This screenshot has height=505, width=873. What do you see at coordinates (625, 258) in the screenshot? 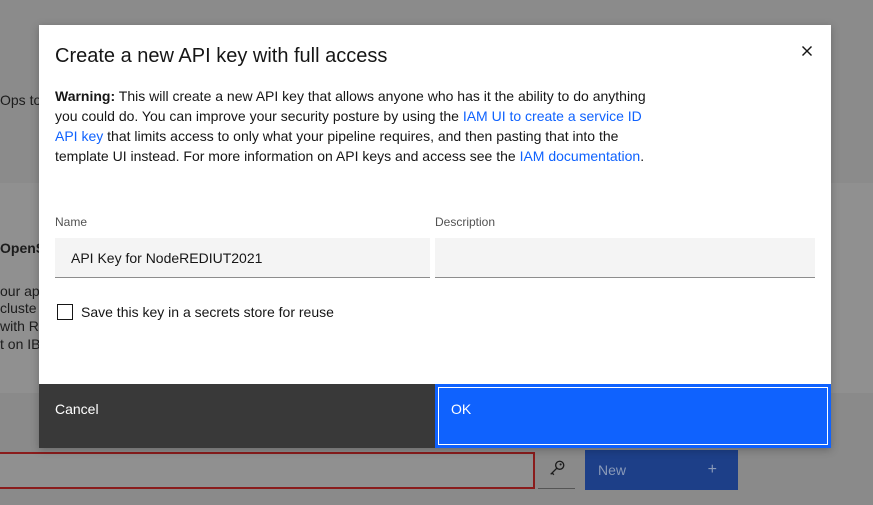
I see `description-input` at bounding box center [625, 258].